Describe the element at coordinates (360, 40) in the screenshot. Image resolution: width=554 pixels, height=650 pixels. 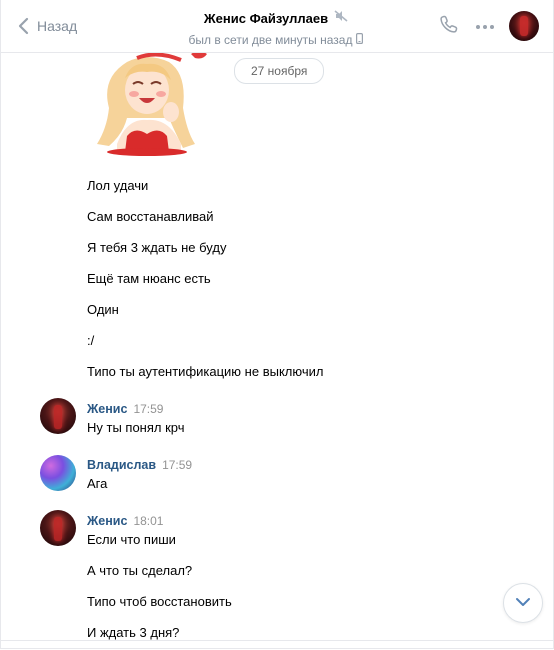
I see `mobile-phone-icon` at that location.